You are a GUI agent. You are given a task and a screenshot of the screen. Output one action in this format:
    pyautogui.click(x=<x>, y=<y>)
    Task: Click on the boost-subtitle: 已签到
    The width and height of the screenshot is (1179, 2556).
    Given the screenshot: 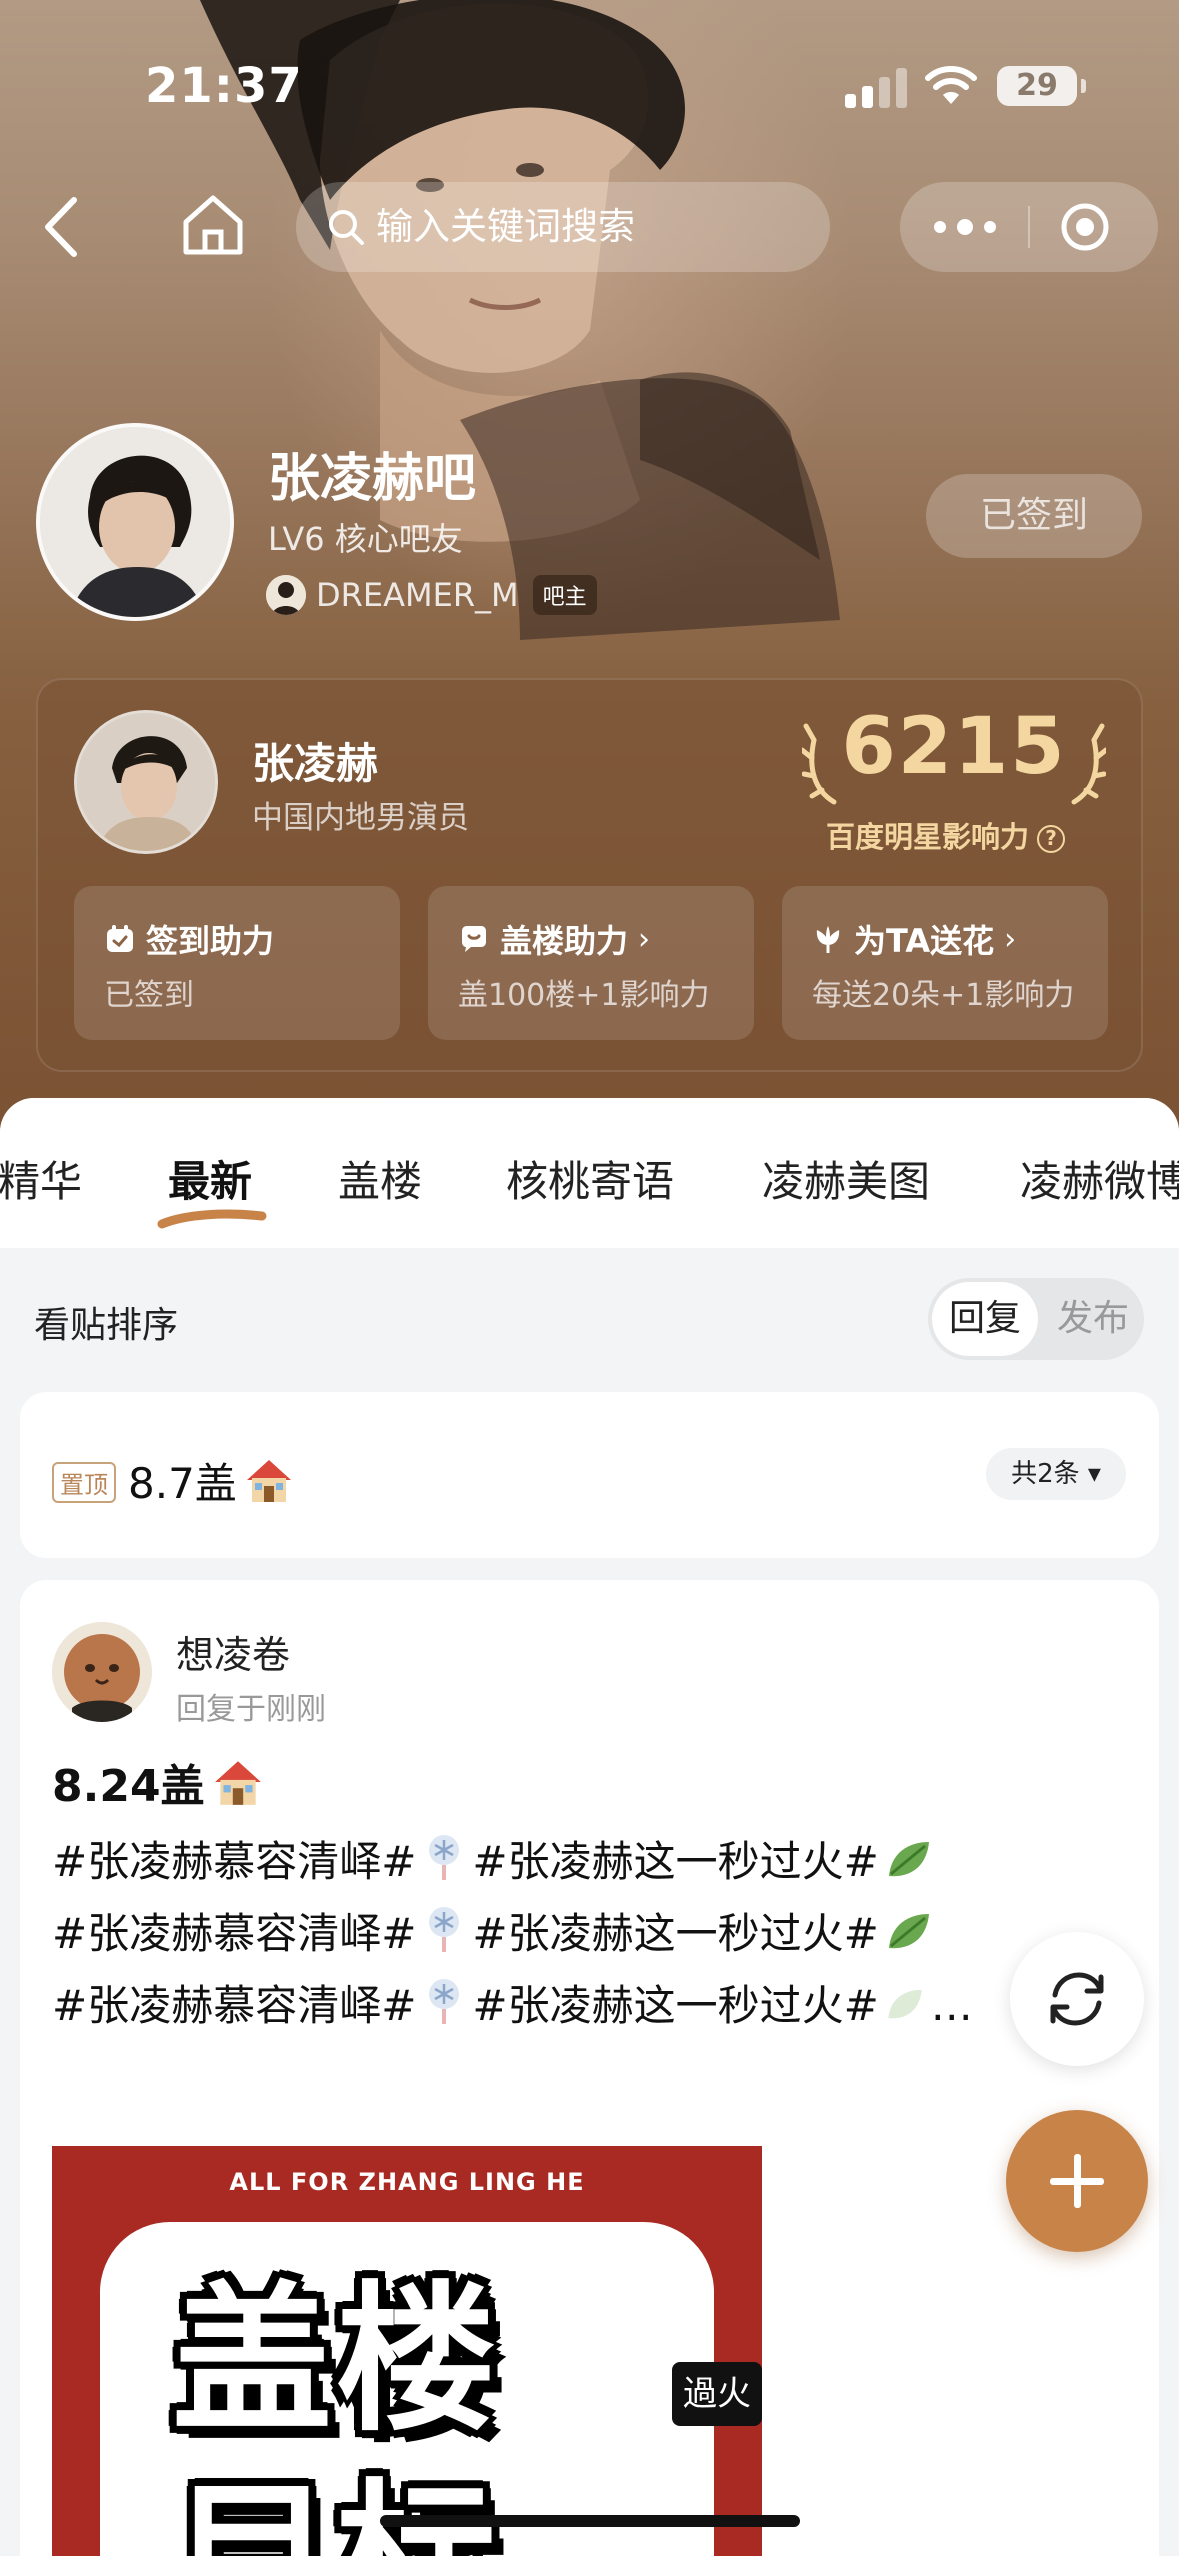 What is the action you would take?
    pyautogui.click(x=149, y=995)
    